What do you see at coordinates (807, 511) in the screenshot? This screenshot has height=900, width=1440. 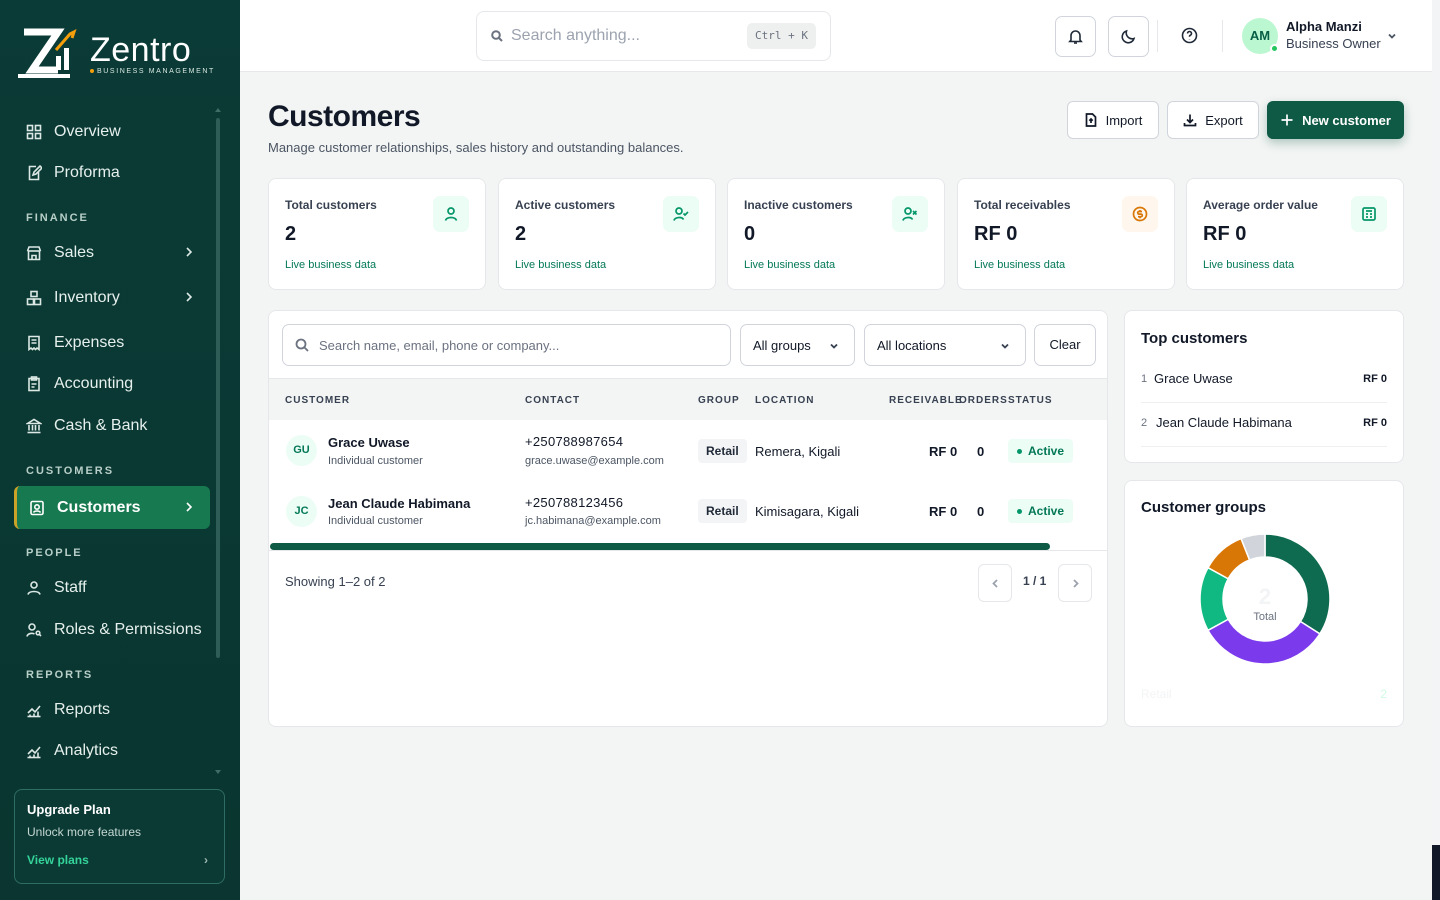 I see `customer-location: Kimisagara, Kigali` at bounding box center [807, 511].